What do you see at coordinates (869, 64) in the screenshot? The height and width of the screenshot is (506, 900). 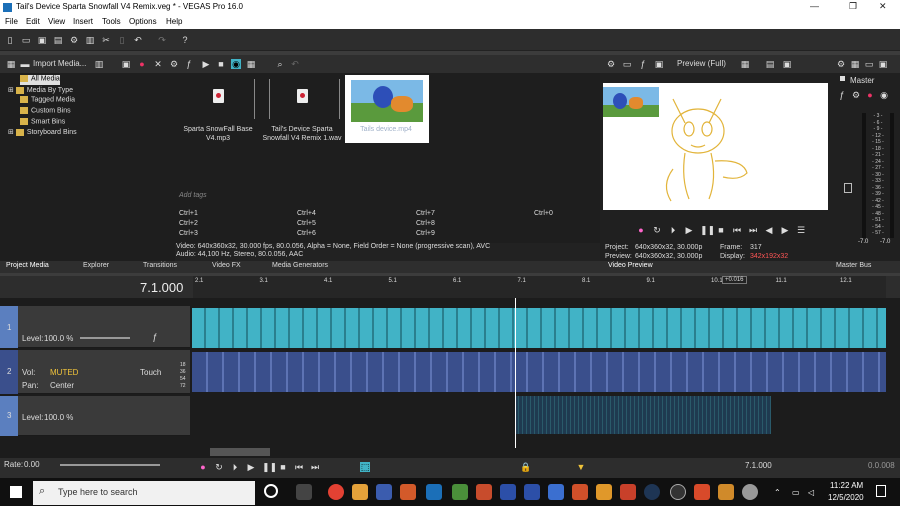 I see `insert-bus-icon: ▭` at bounding box center [869, 64].